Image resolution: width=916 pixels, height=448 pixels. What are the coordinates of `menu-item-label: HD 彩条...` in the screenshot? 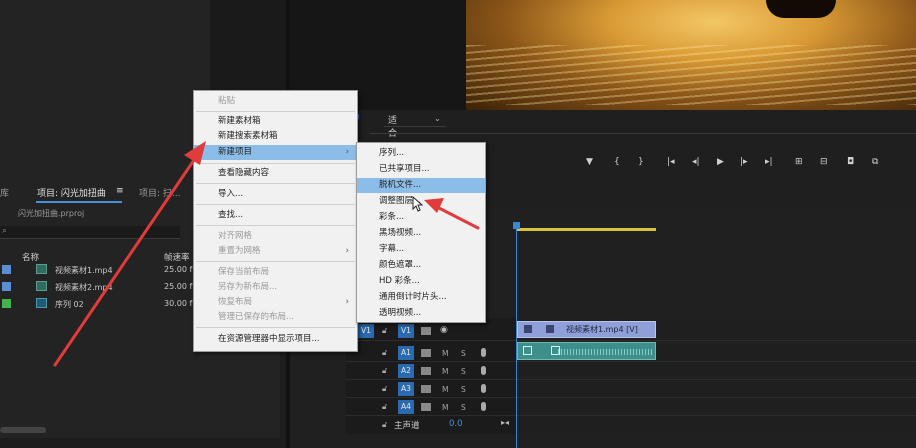 It's located at (399, 281).